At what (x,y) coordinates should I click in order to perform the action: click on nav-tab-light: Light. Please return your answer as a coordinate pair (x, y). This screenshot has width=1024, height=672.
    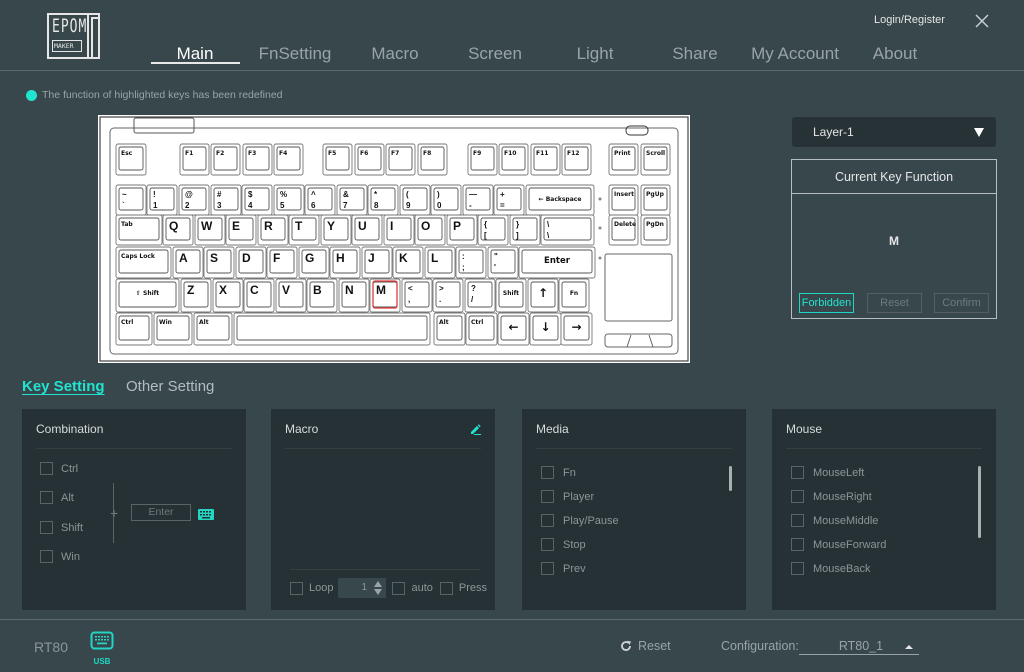
    Looking at the image, I should click on (595, 54).